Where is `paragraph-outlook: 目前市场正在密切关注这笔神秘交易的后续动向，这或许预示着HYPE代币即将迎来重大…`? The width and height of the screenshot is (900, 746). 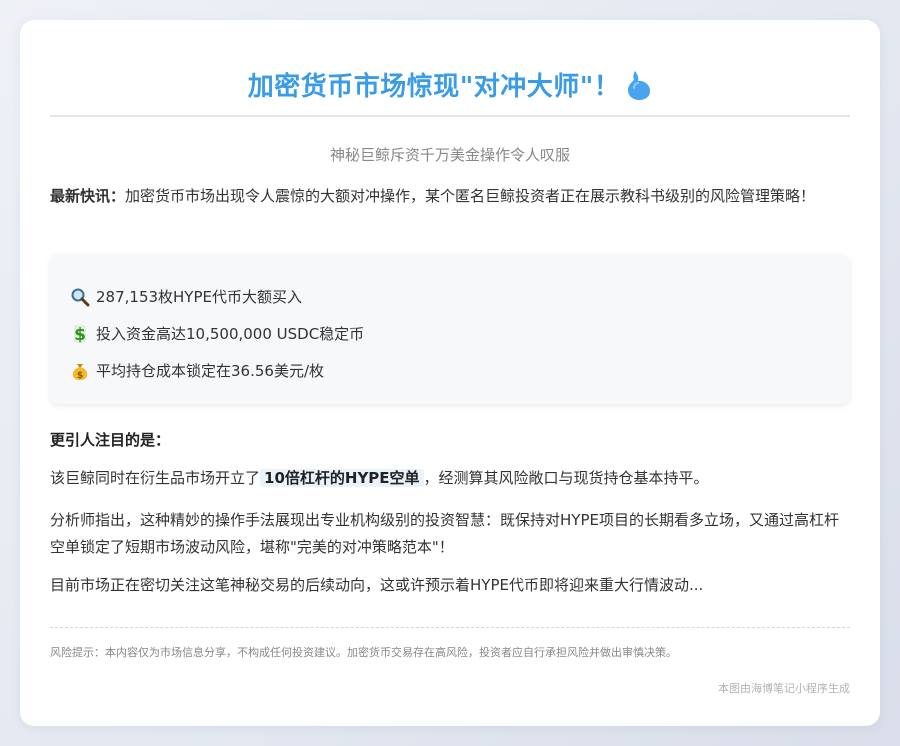 paragraph-outlook: 目前市场正在密切关注这笔神秘交易的后续动向，这或许预示着HYPE代币即将迎来重大… is located at coordinates (377, 585).